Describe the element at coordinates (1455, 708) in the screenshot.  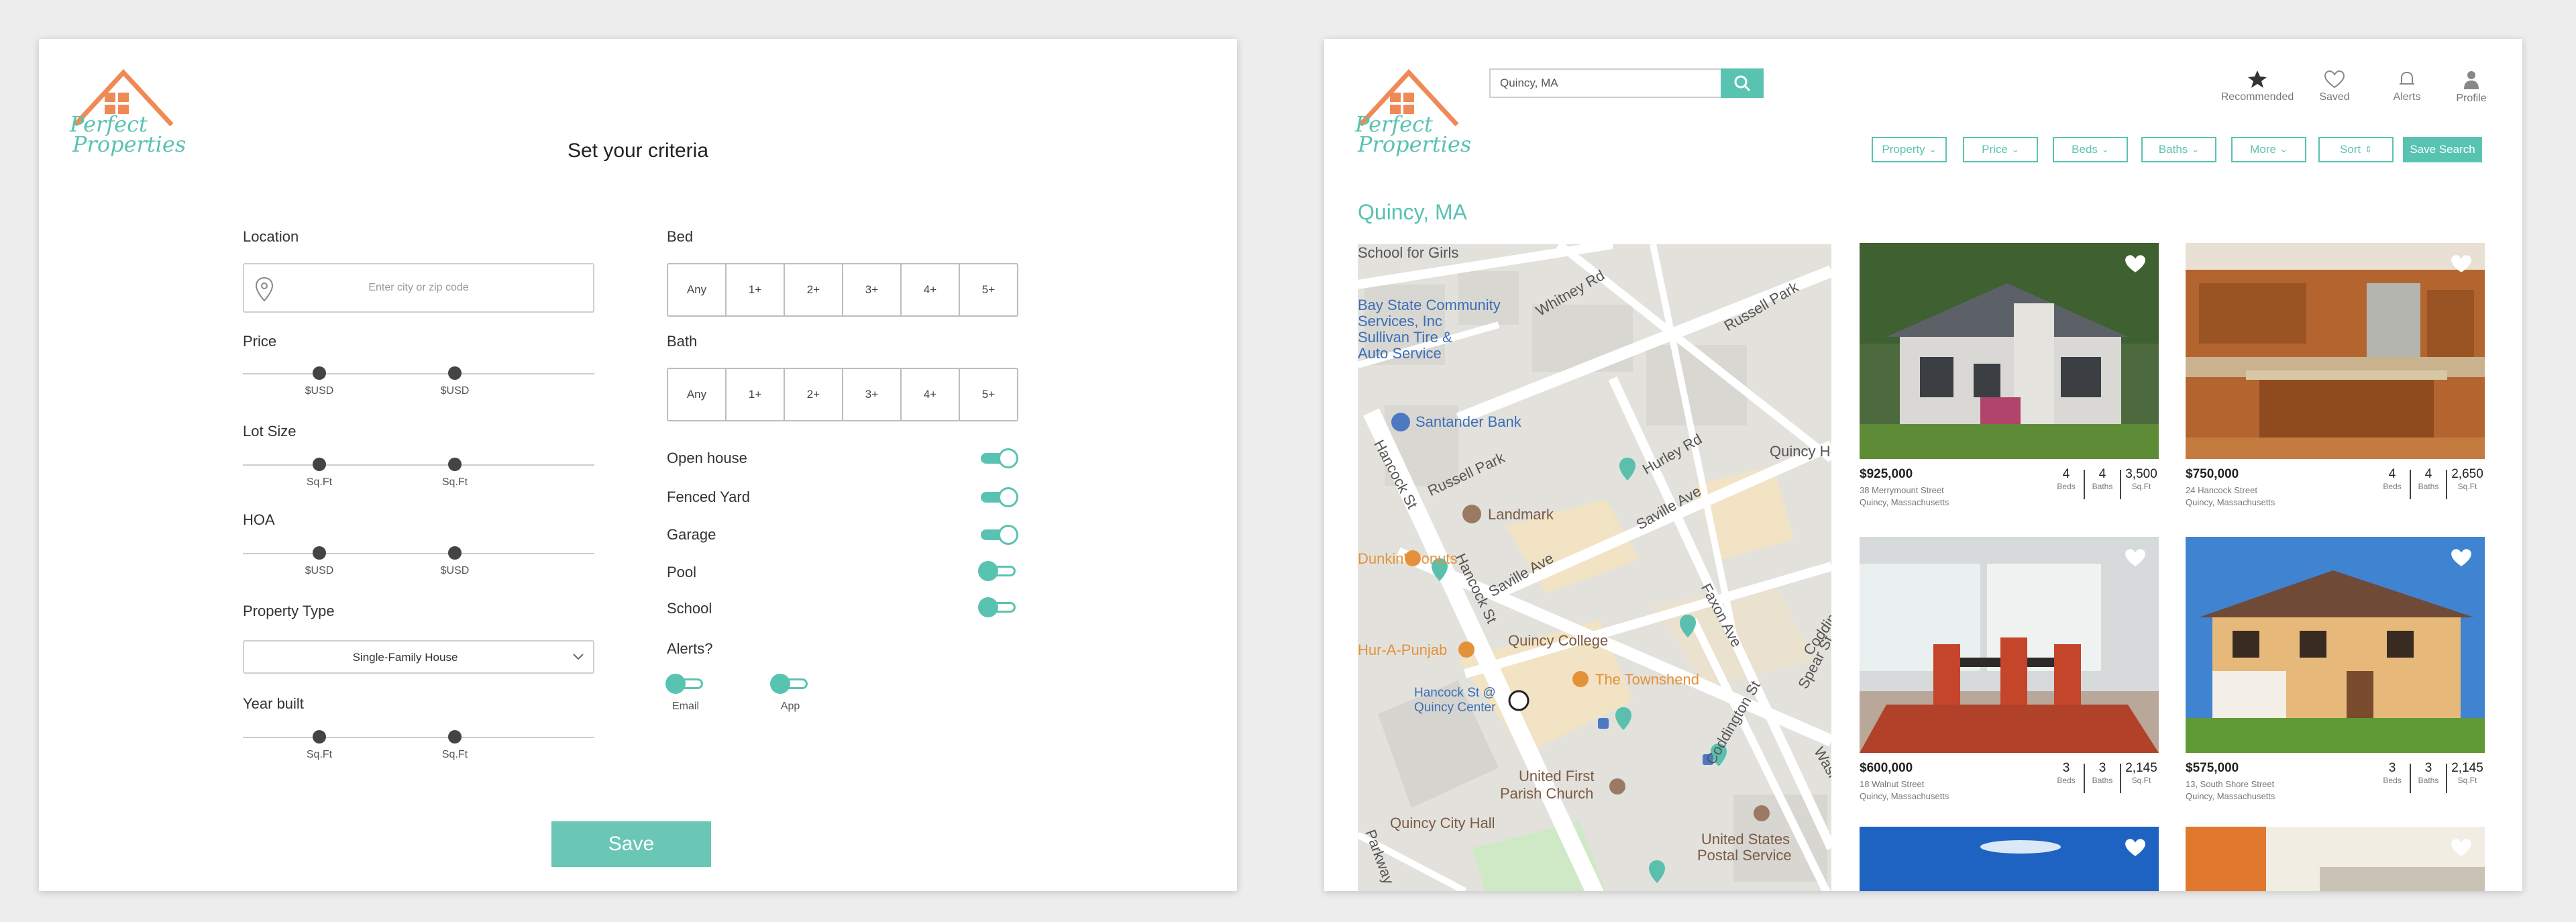
I see `map-label-quincy-center-2: Quincy Center` at that location.